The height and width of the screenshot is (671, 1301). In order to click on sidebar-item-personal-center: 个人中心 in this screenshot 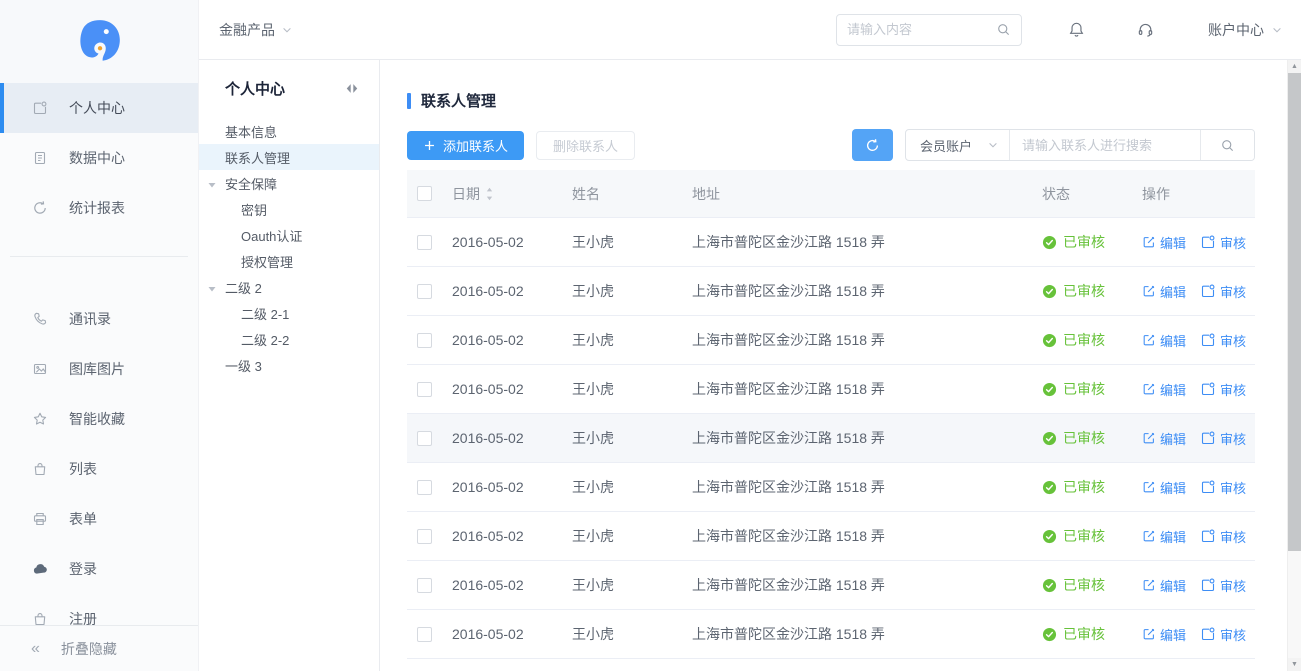, I will do `click(99, 108)`.